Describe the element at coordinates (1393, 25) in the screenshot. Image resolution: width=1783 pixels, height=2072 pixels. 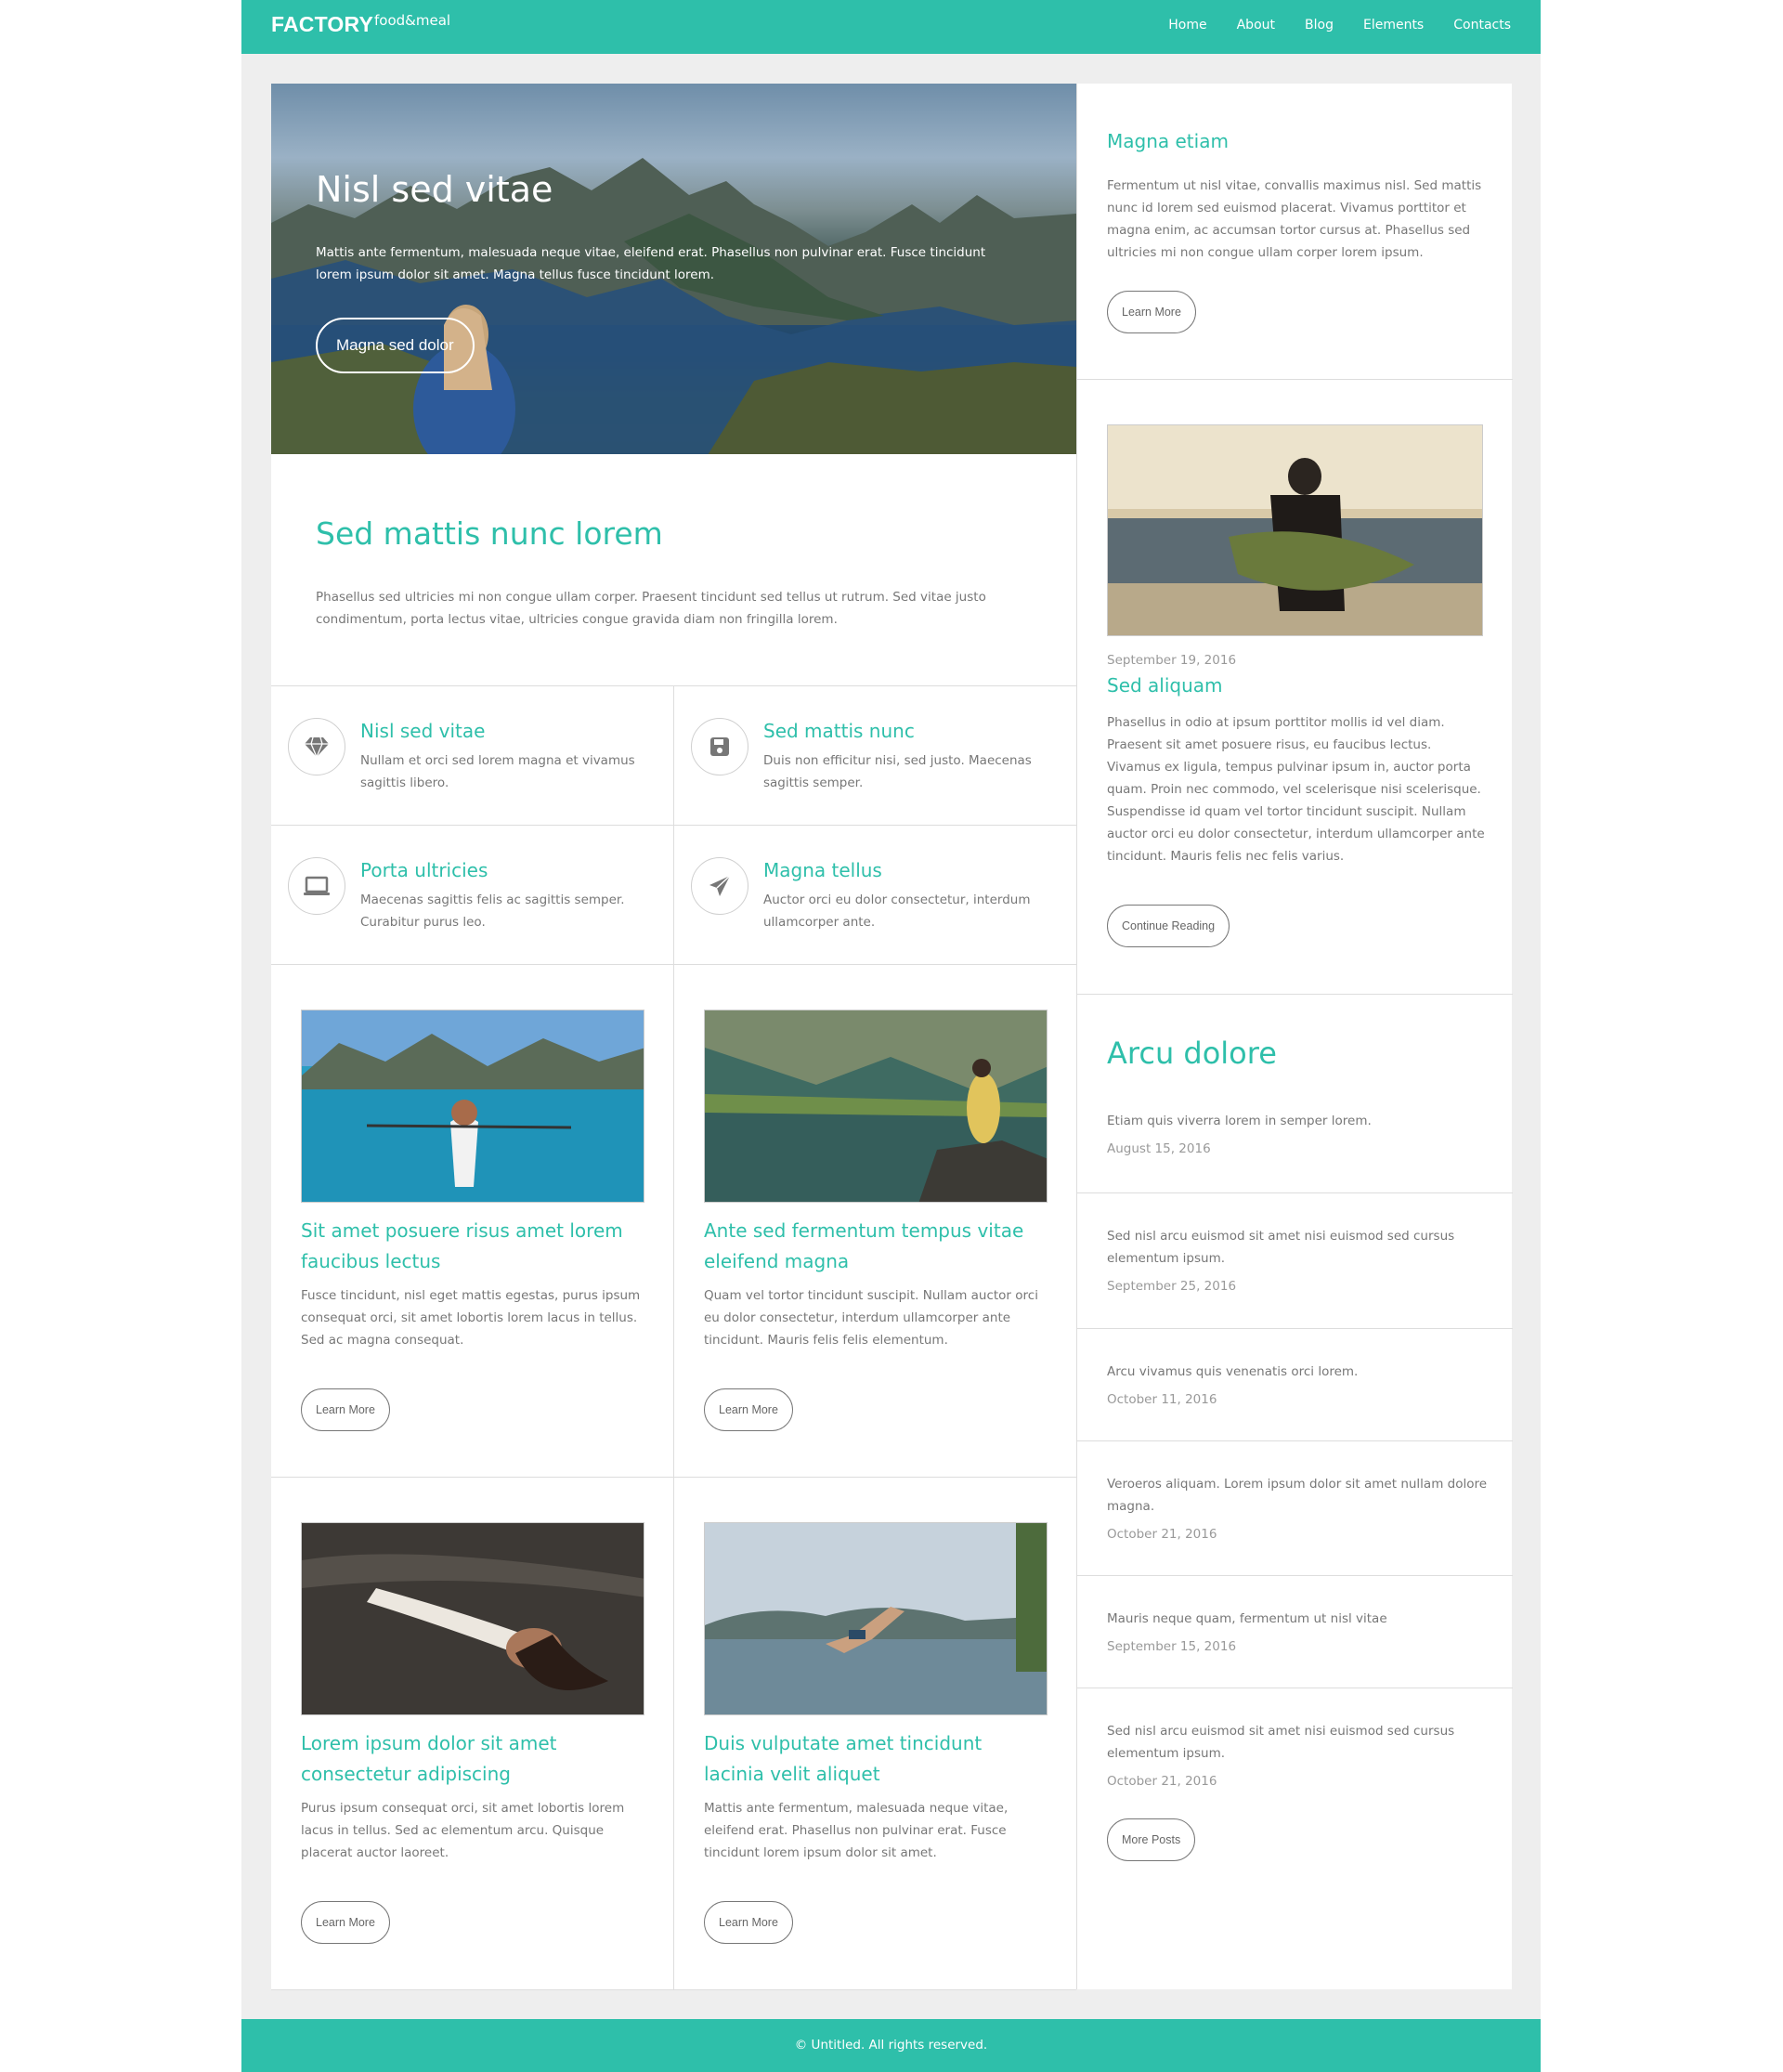
I see `nav-elements: Elements` at that location.